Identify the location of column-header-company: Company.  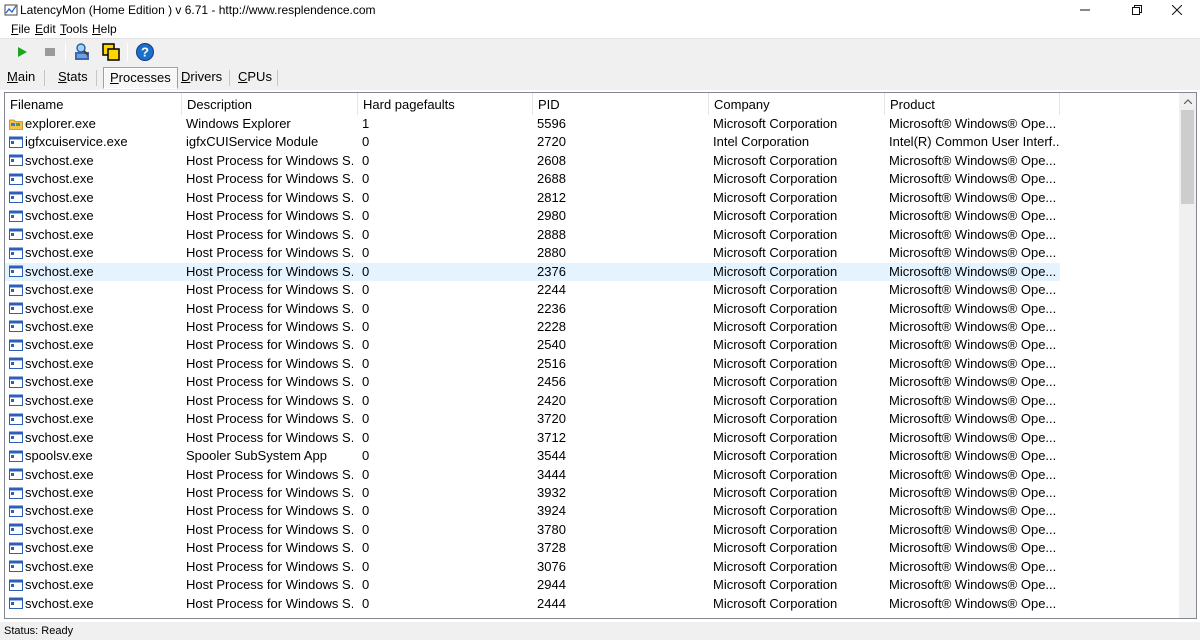
(797, 104).